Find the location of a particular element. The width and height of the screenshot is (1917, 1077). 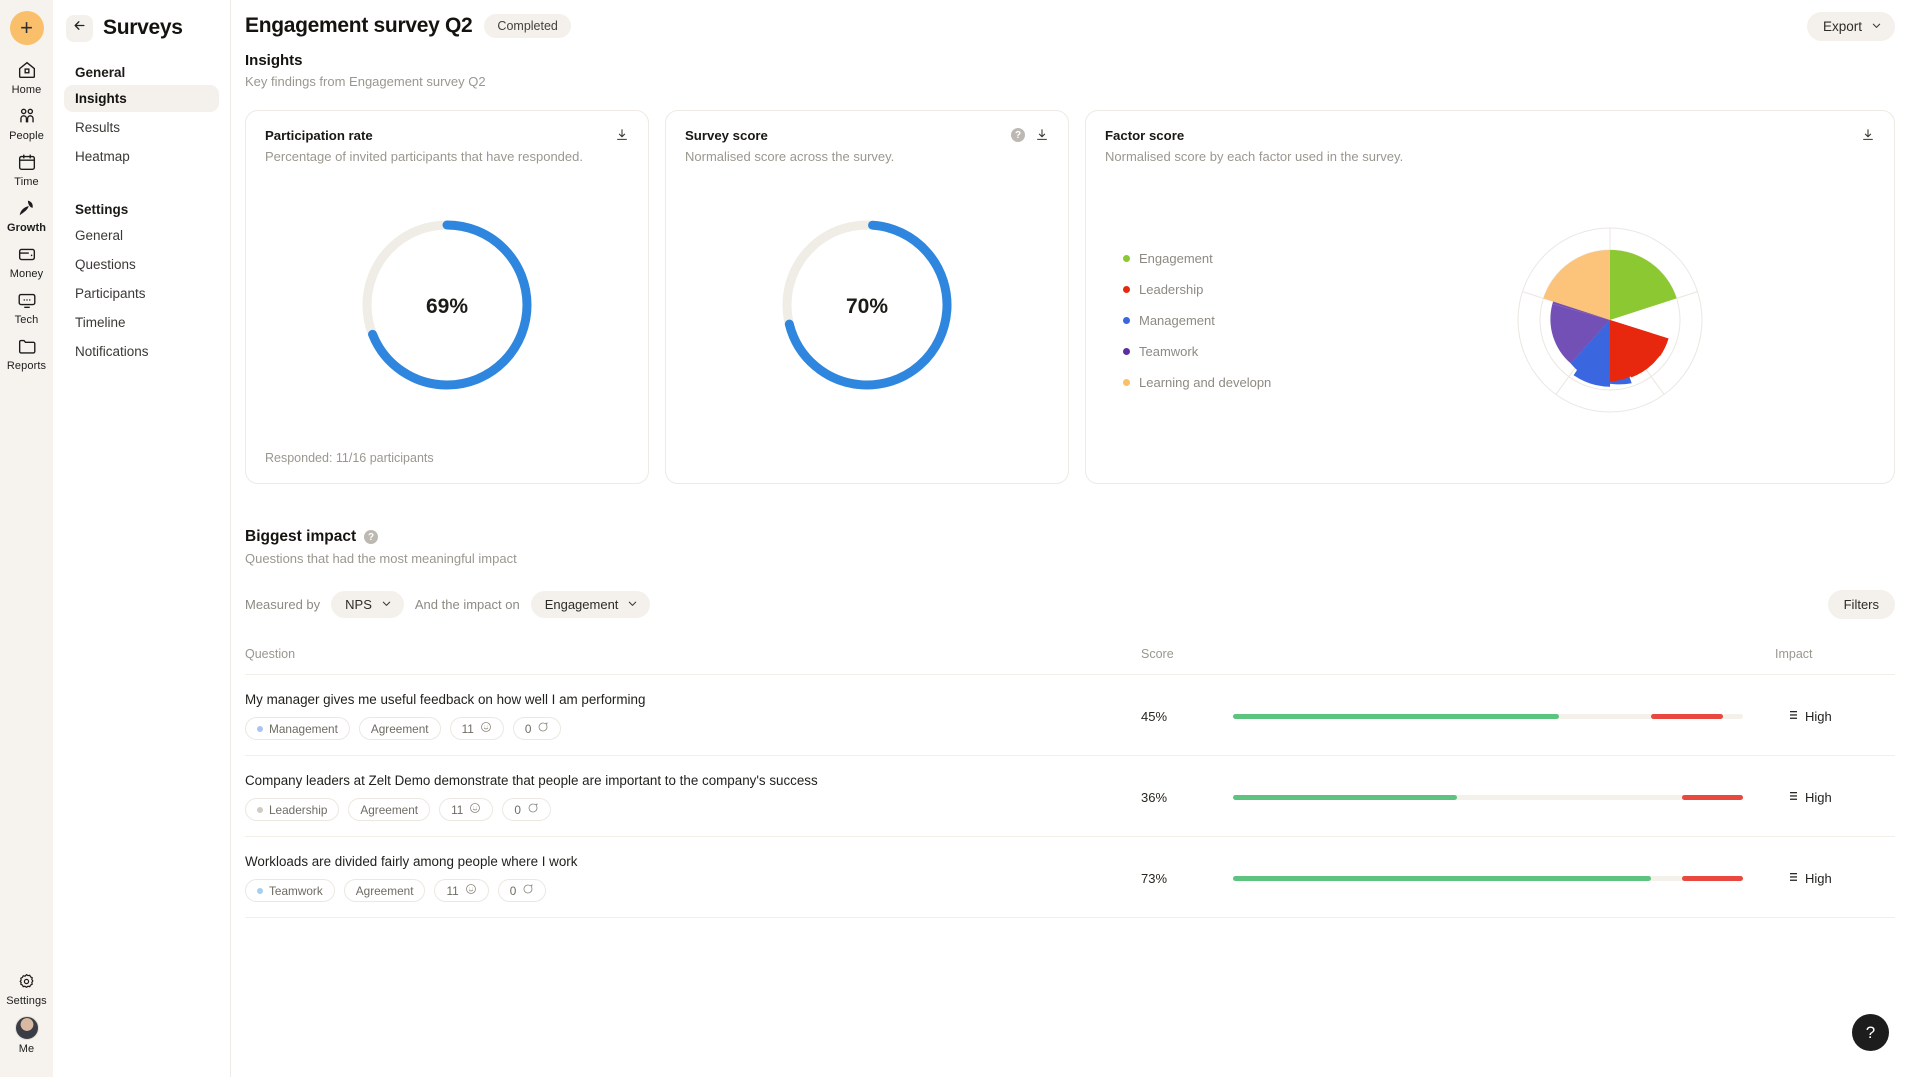

tag-factor: Teamwork is located at coordinates (290, 890).